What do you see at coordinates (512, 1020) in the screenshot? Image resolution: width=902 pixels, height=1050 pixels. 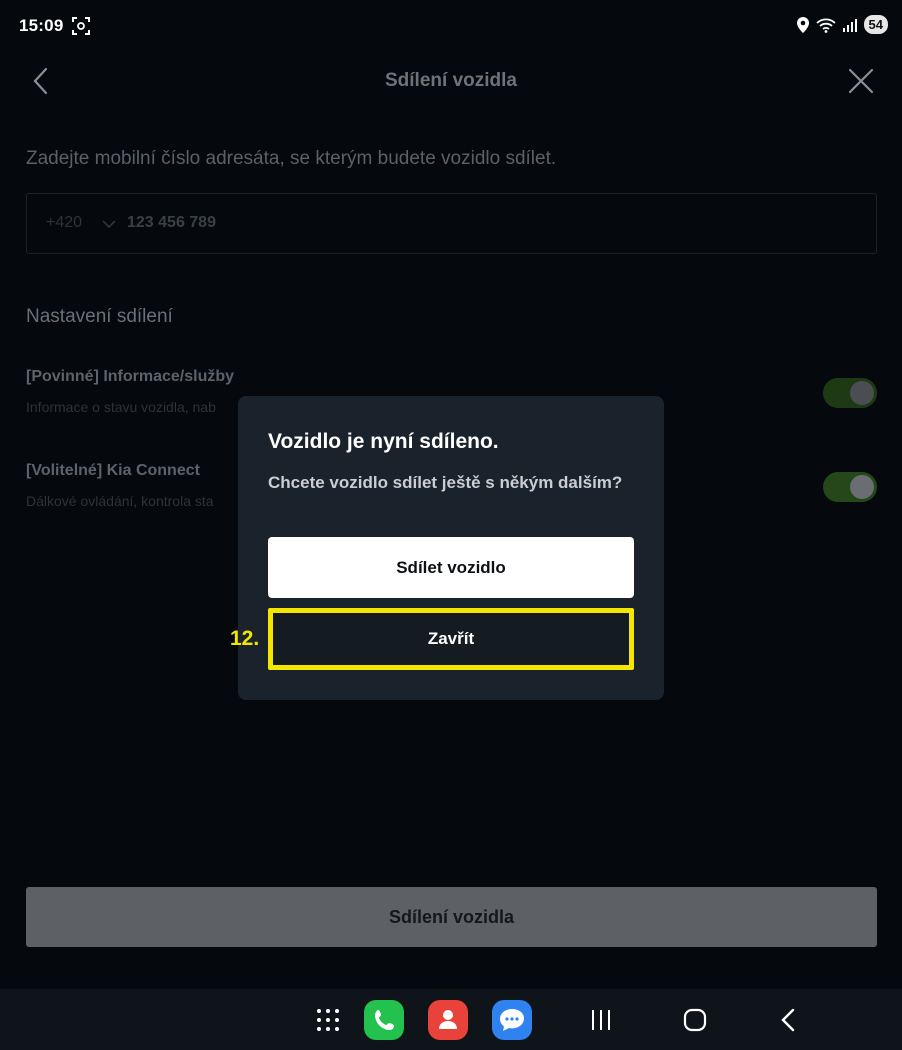 I see `messages-app-icon` at bounding box center [512, 1020].